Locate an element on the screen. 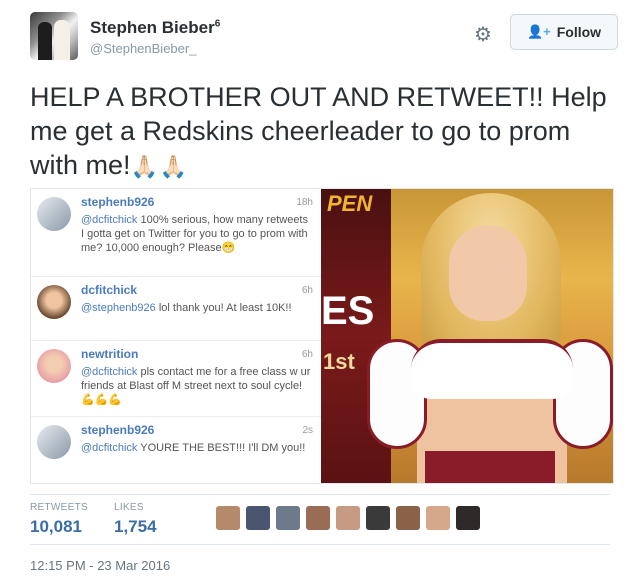 The height and width of the screenshot is (580, 640). photo-uniform-skirt is located at coordinates (490, 467).